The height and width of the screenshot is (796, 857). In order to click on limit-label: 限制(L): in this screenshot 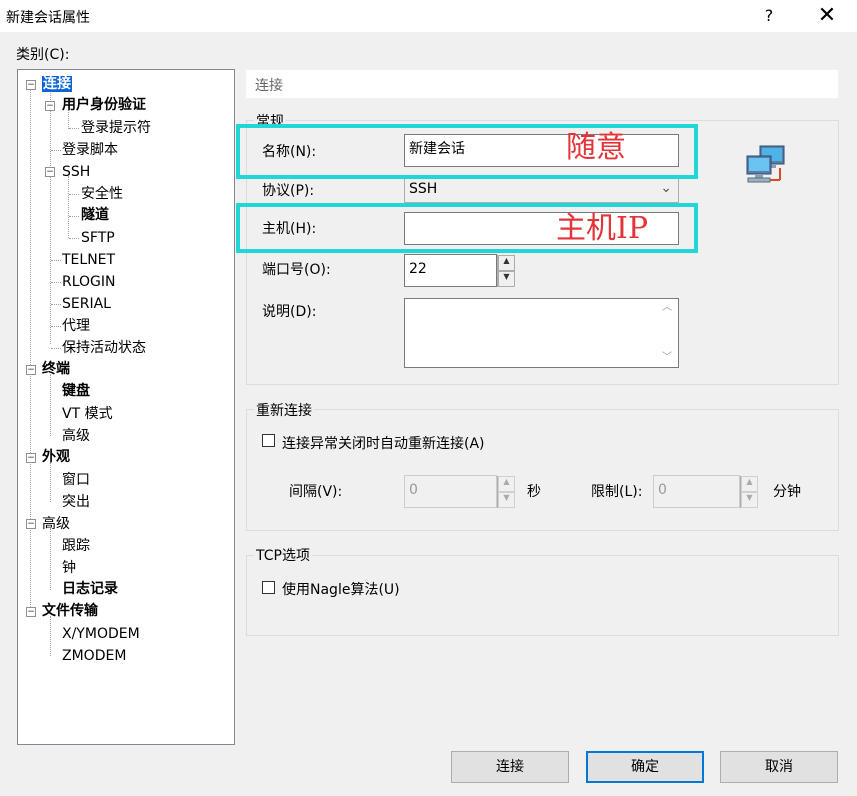, I will do `click(617, 492)`.